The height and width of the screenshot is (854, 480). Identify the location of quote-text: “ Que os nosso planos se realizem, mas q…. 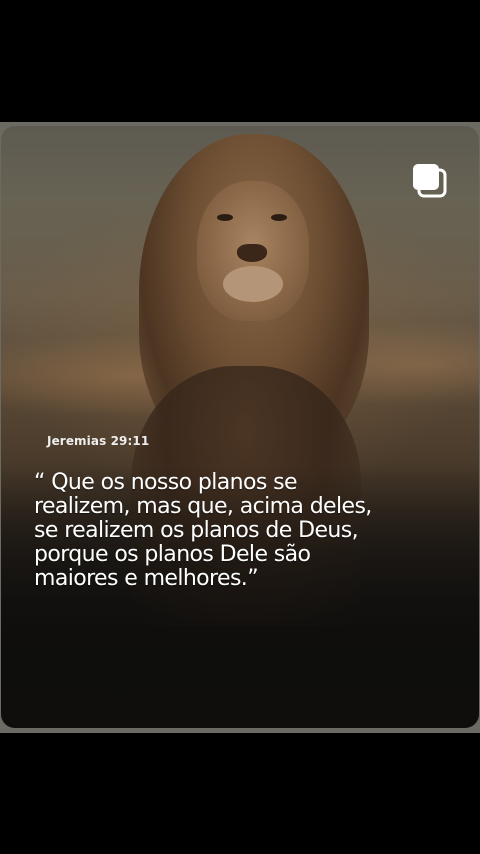
(249, 531).